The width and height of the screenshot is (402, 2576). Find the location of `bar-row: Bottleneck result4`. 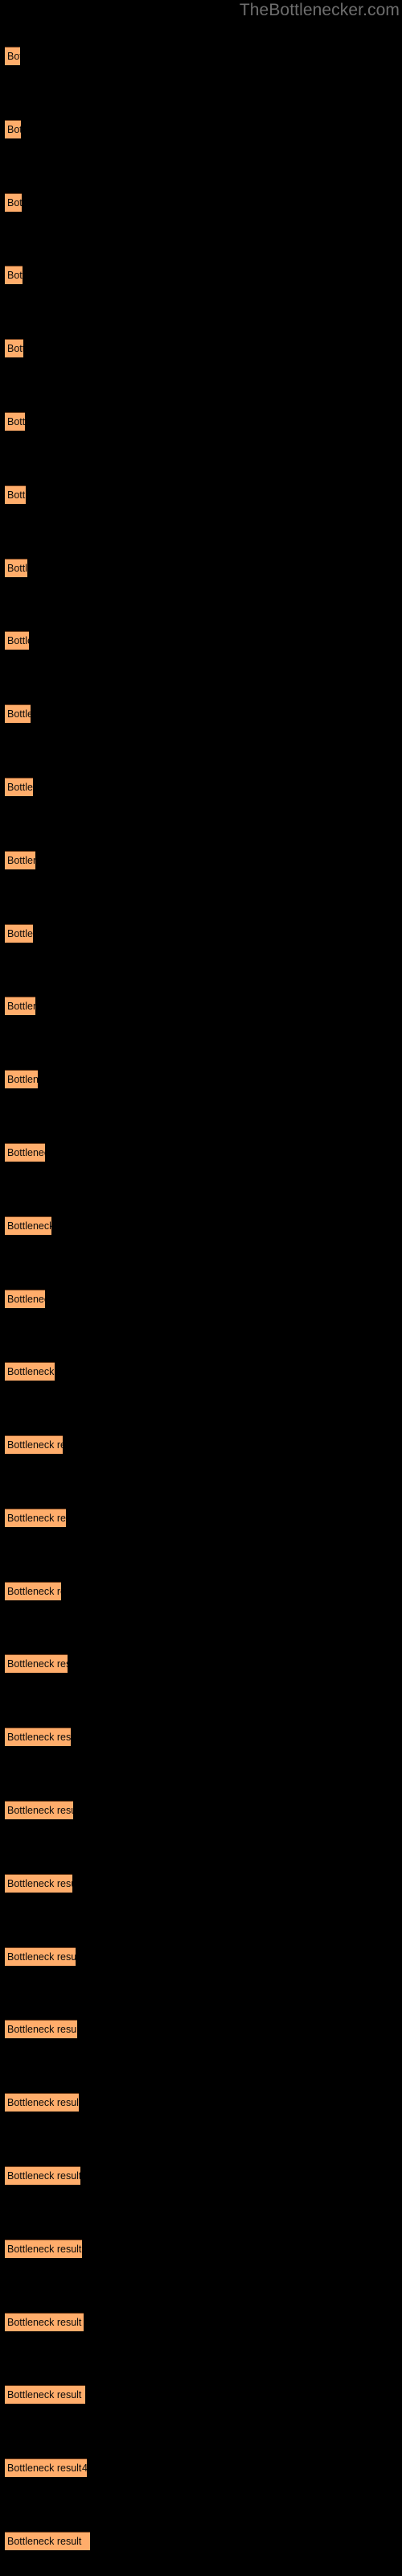

bar-row: Bottleneck result4 is located at coordinates (46, 2467).